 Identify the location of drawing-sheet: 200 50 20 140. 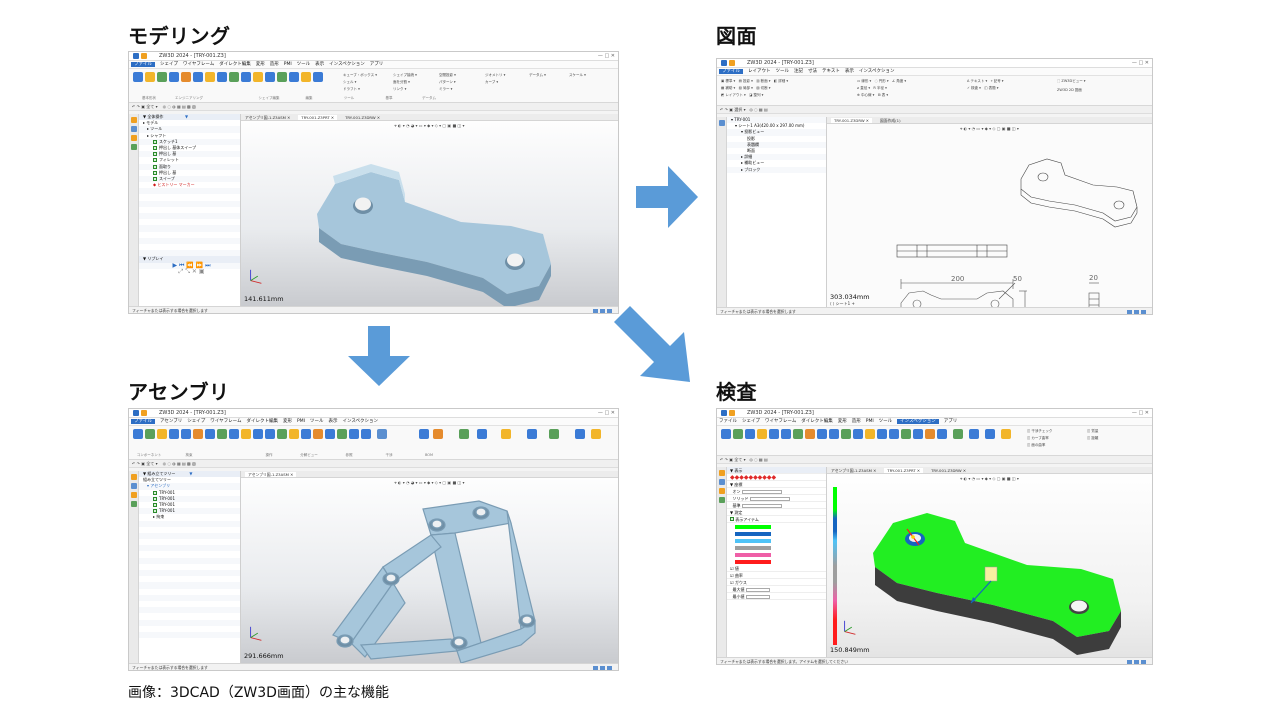
(1017, 232).